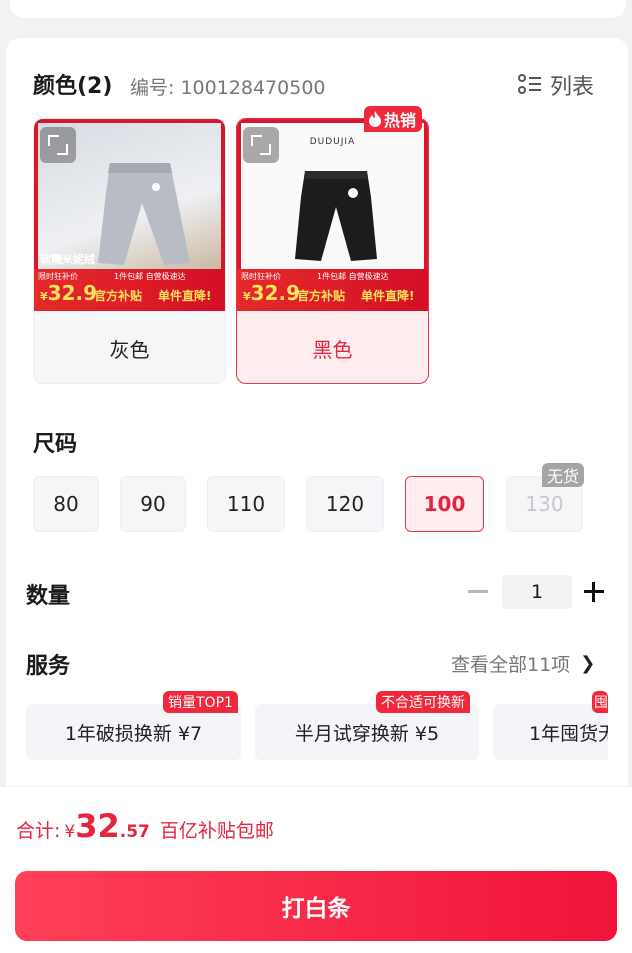 The width and height of the screenshot is (632, 953). Describe the element at coordinates (444, 504) in the screenshot. I see `size-option-100: 100` at that location.